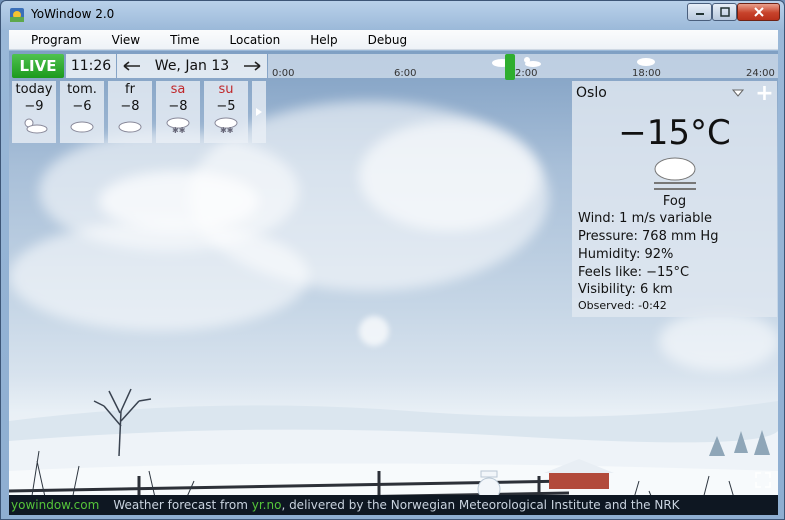  I want to click on tick-18: 18:00, so click(646, 73).